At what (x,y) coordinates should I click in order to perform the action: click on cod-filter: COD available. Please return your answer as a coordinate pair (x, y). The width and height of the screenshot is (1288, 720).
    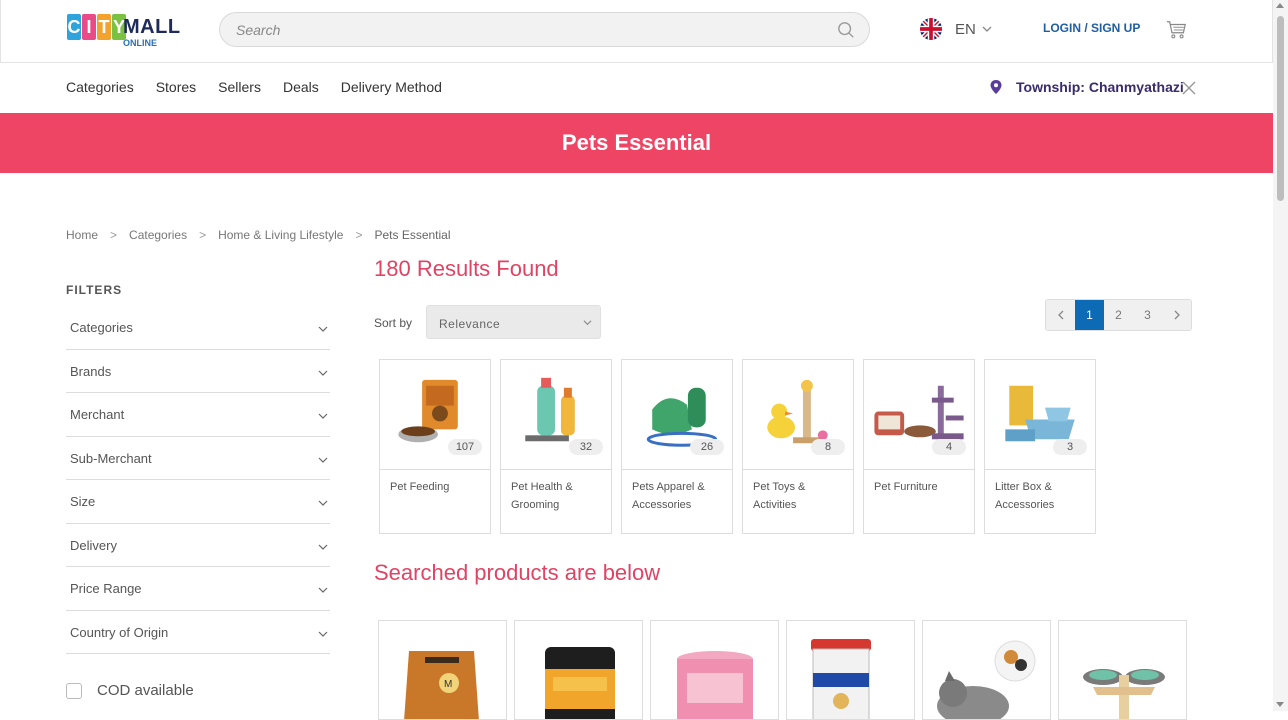
    Looking at the image, I should click on (130, 690).